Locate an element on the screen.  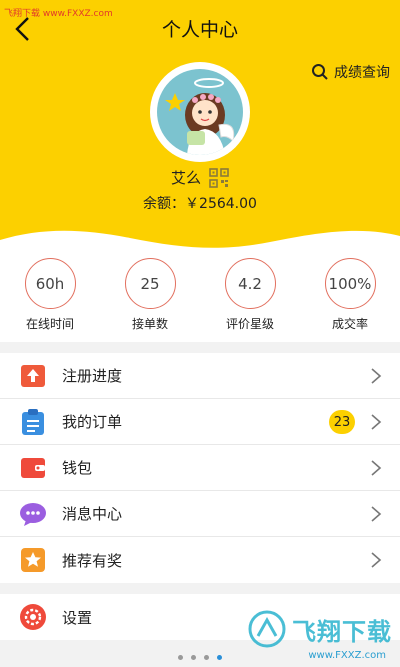
page-indicator is located at coordinates (200, 657).